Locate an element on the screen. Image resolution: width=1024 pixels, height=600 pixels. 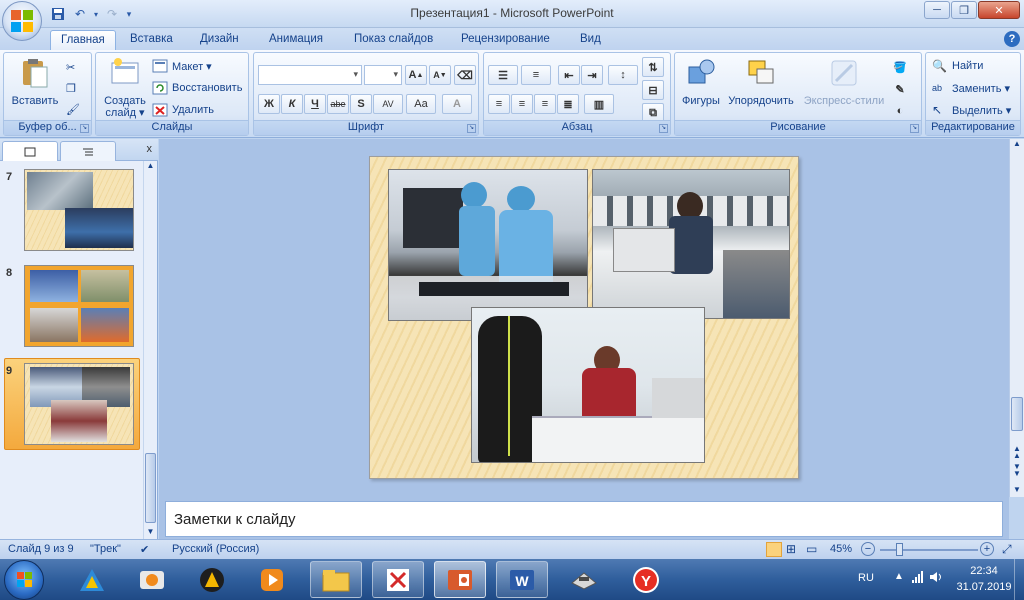
spellcheck-icon: ✔ is located at coordinates (144, 549).